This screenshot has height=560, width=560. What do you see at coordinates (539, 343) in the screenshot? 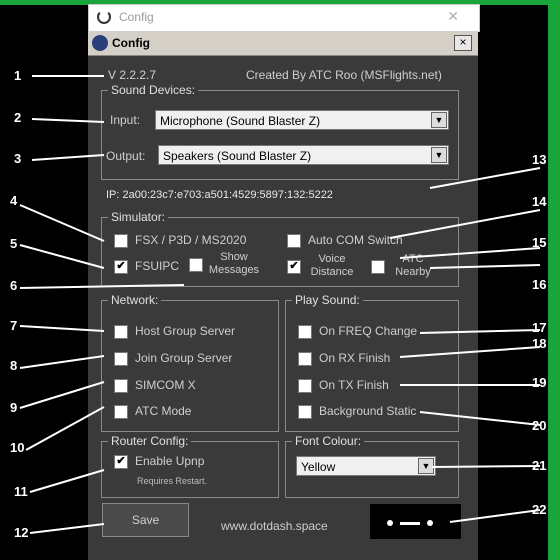
I see `callout-18: 18` at bounding box center [539, 343].